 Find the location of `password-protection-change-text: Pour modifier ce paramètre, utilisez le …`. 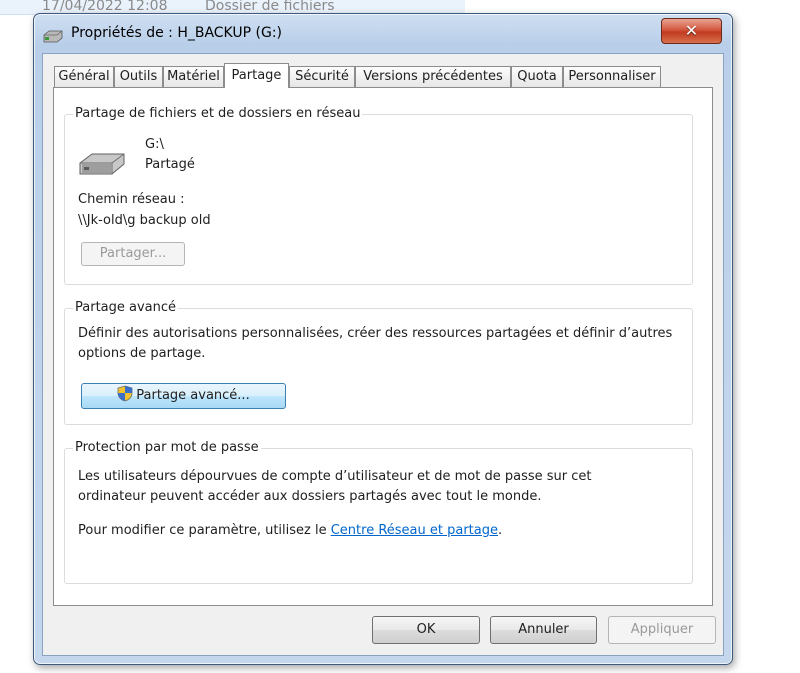

password-protection-change-text: Pour modifier ce paramètre, utilisez le … is located at coordinates (290, 530).